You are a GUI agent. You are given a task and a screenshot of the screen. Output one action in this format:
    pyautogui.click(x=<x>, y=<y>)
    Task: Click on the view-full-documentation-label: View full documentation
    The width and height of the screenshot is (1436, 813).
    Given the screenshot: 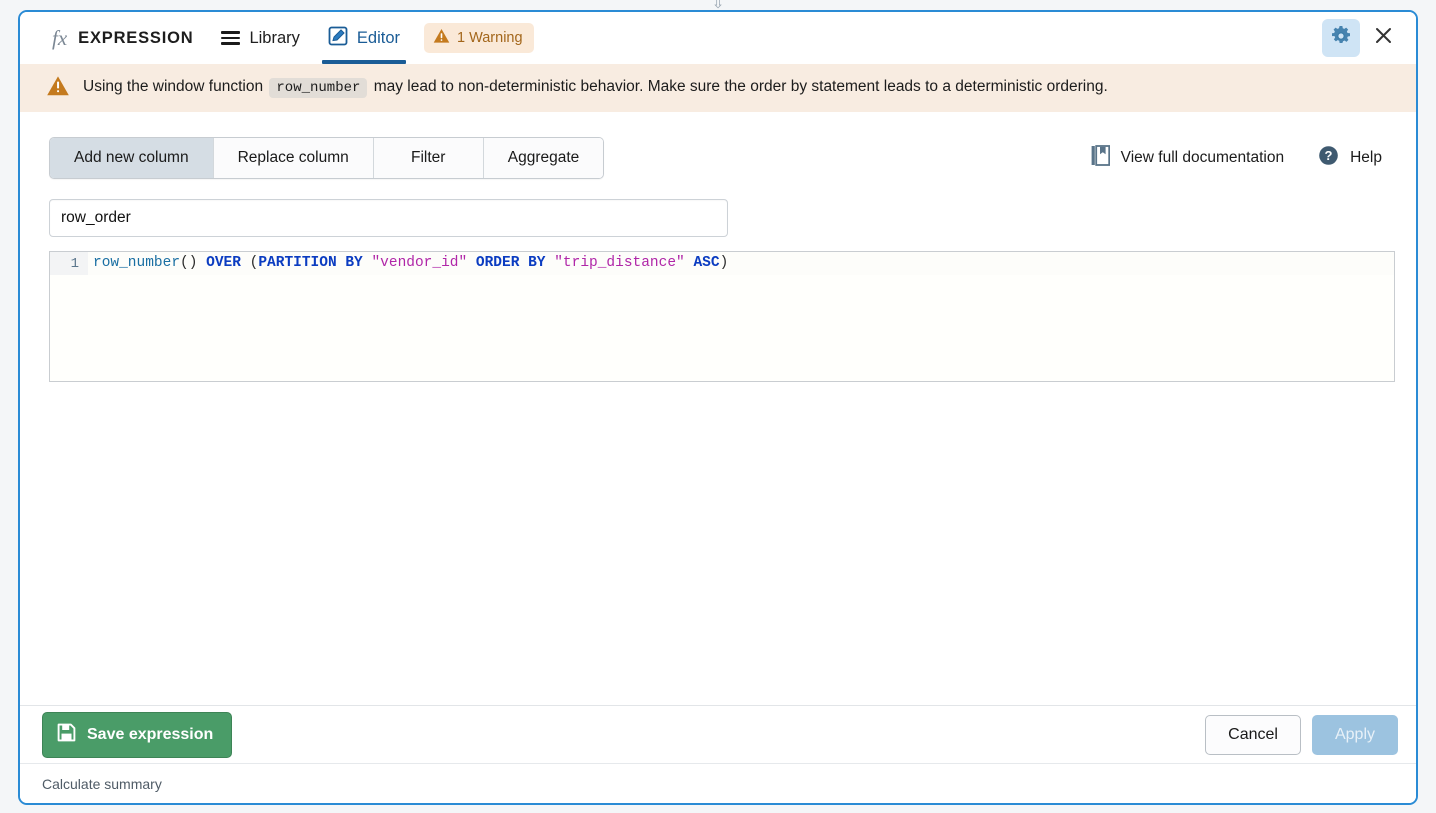 What is the action you would take?
    pyautogui.click(x=1202, y=157)
    